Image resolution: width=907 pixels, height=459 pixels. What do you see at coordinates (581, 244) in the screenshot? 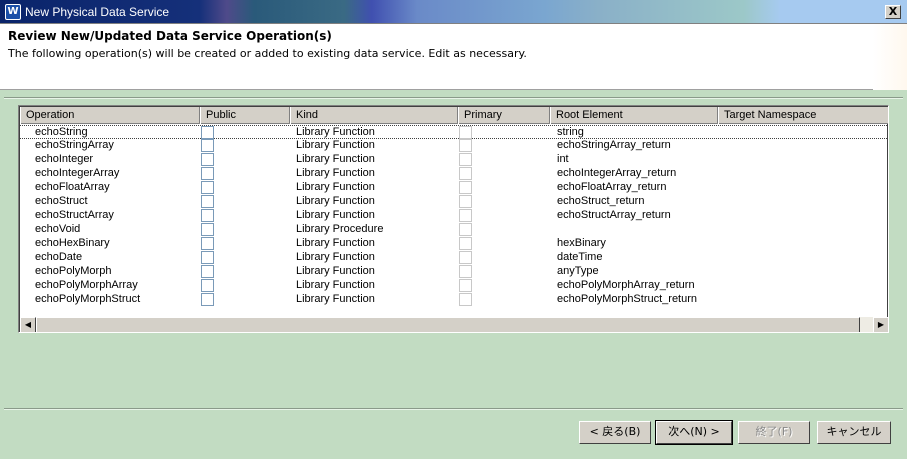
I see `root-element-cell: hexBinary` at bounding box center [581, 244].